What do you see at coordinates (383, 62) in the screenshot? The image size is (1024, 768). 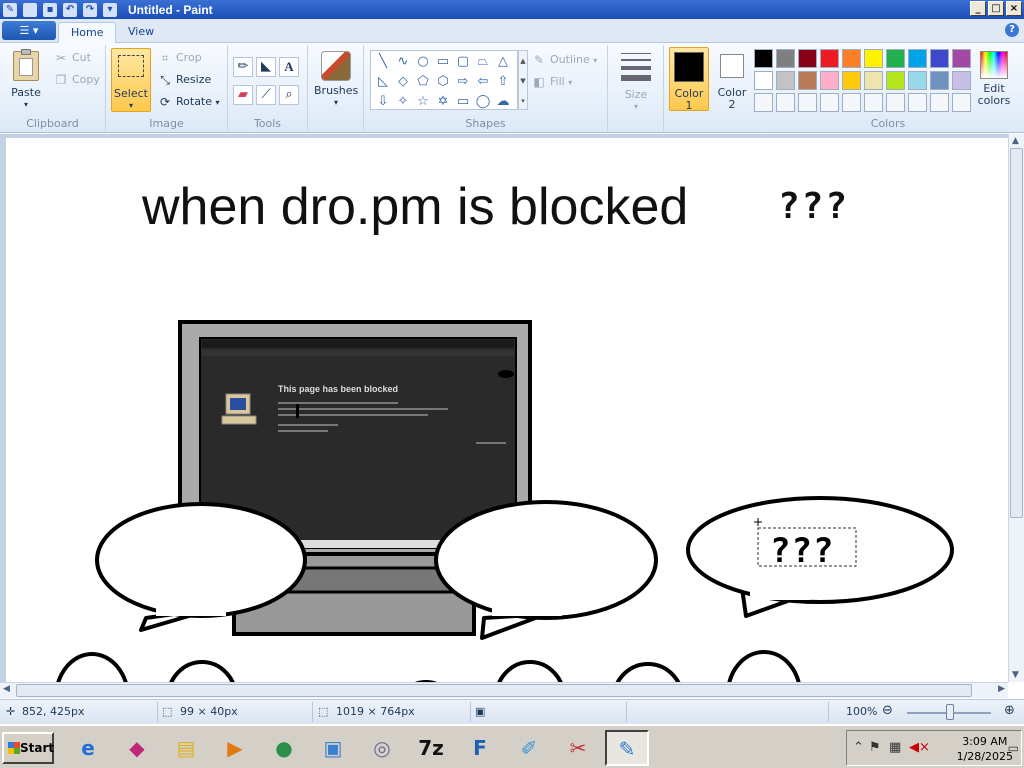 I see `line-shape-icon: ╲` at bounding box center [383, 62].